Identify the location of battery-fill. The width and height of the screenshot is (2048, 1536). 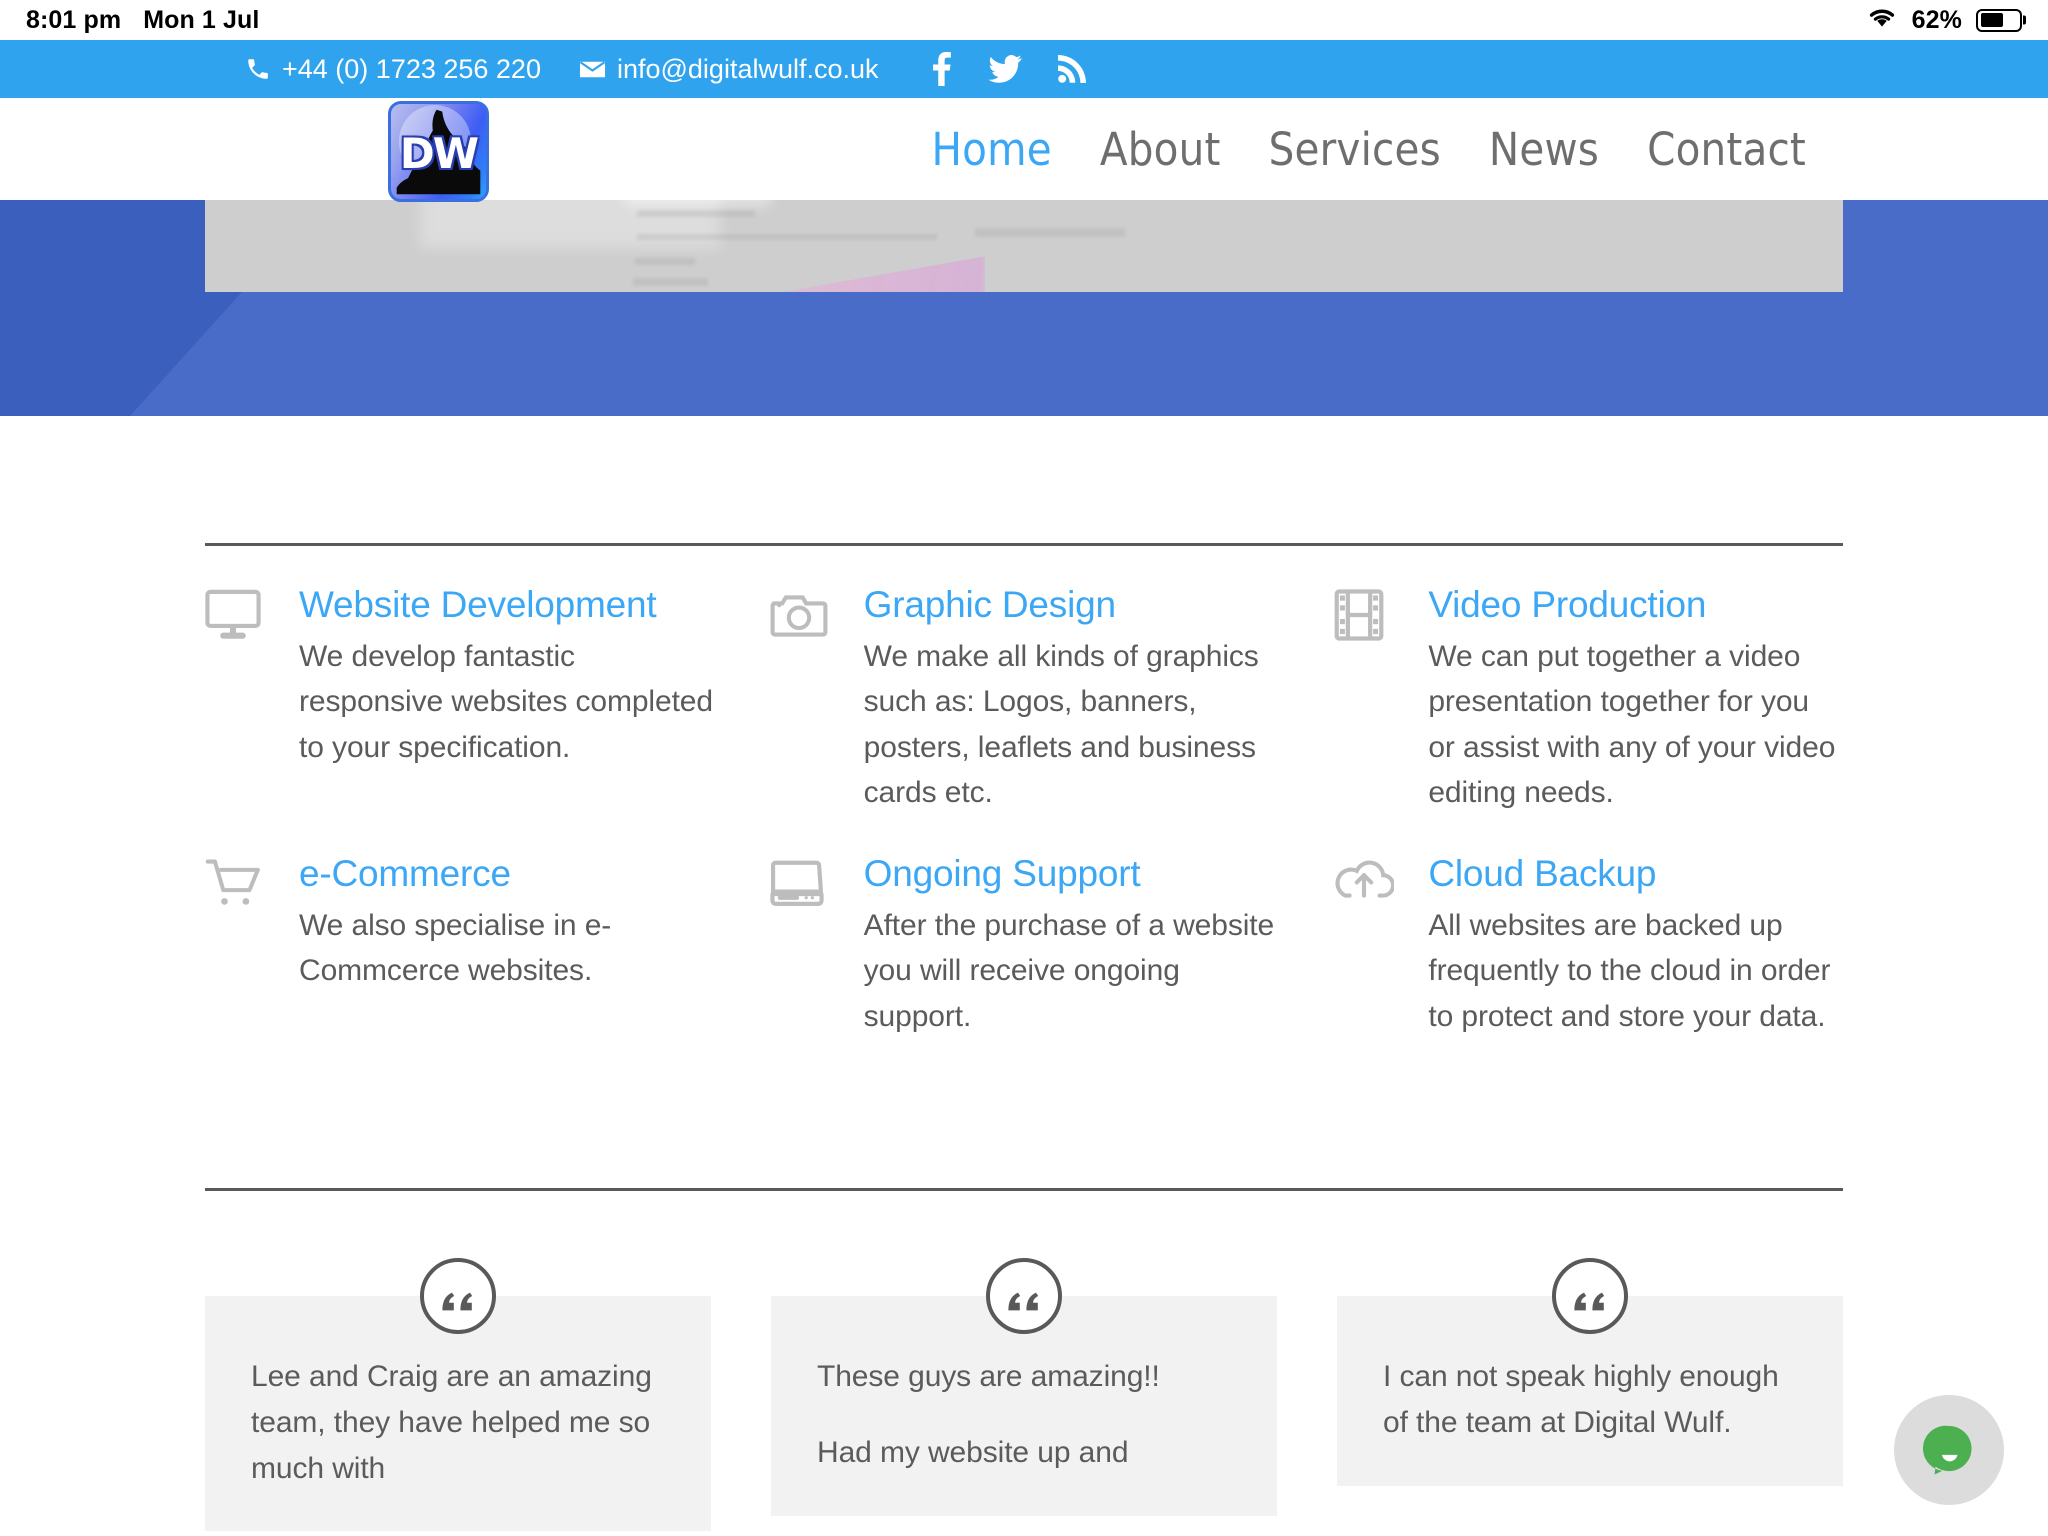
(1992, 20).